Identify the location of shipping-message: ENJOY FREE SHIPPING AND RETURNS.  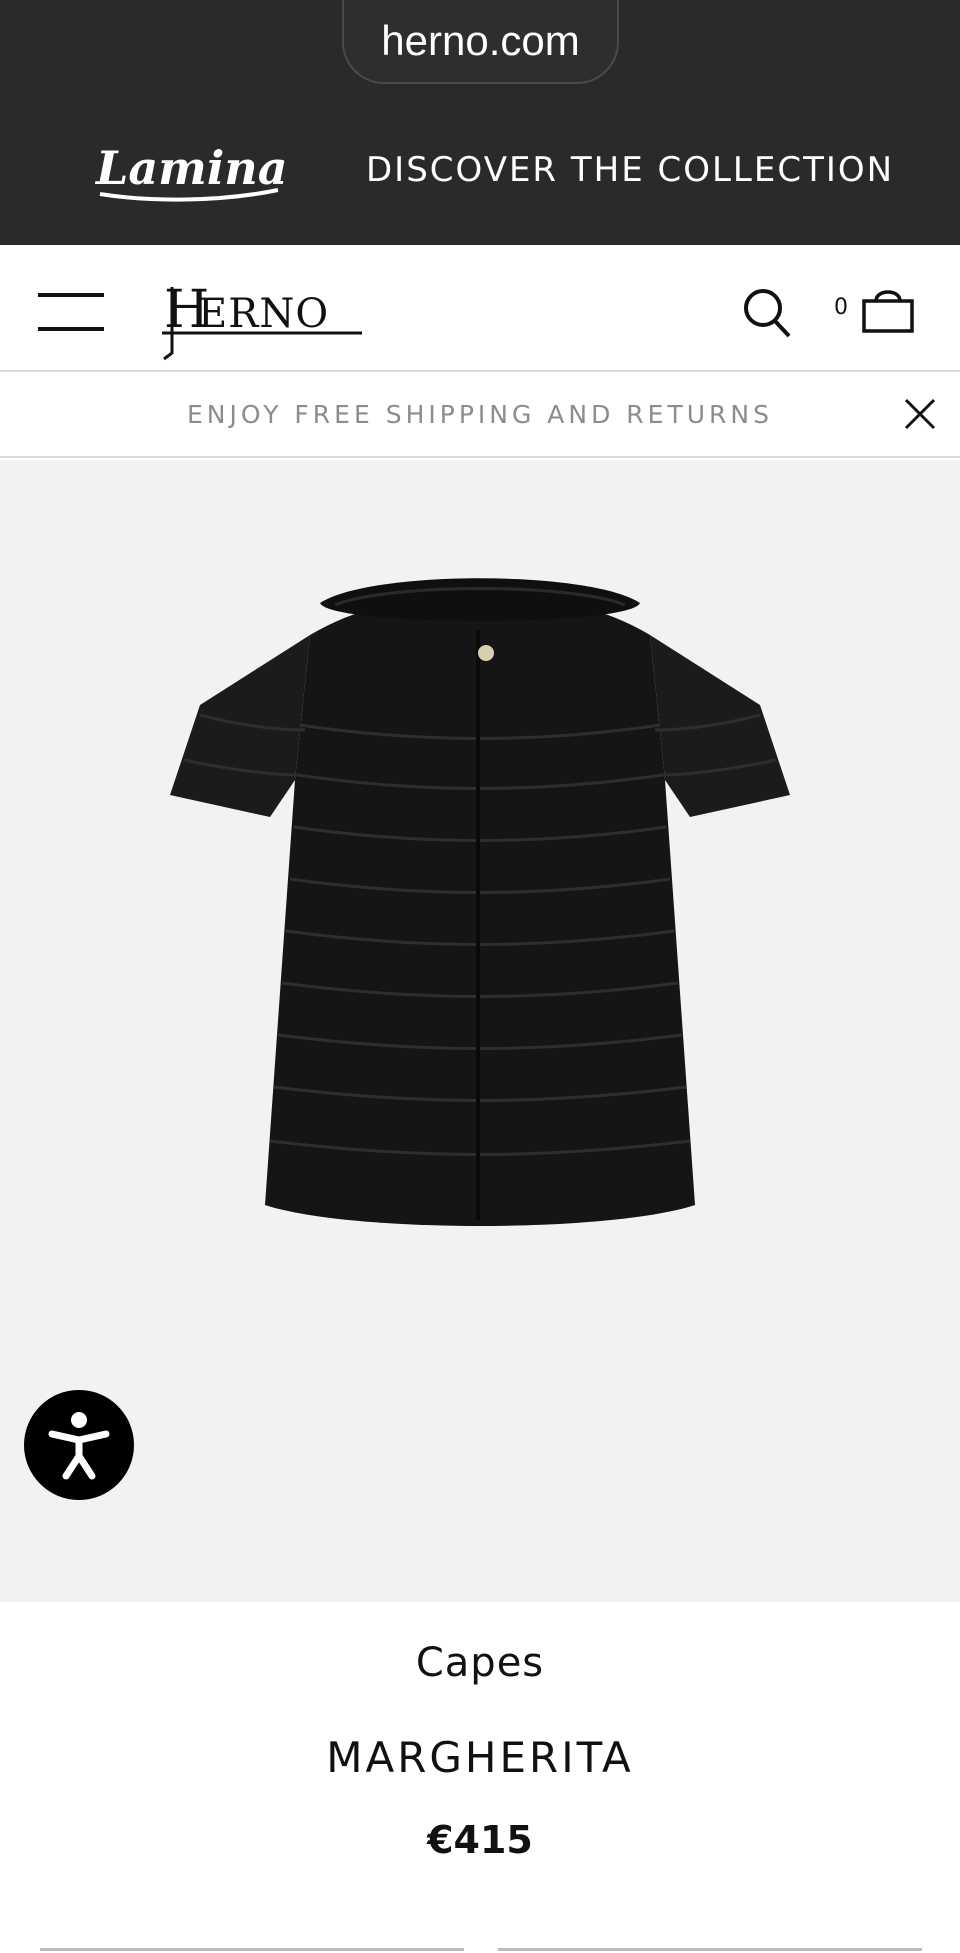
(480, 414).